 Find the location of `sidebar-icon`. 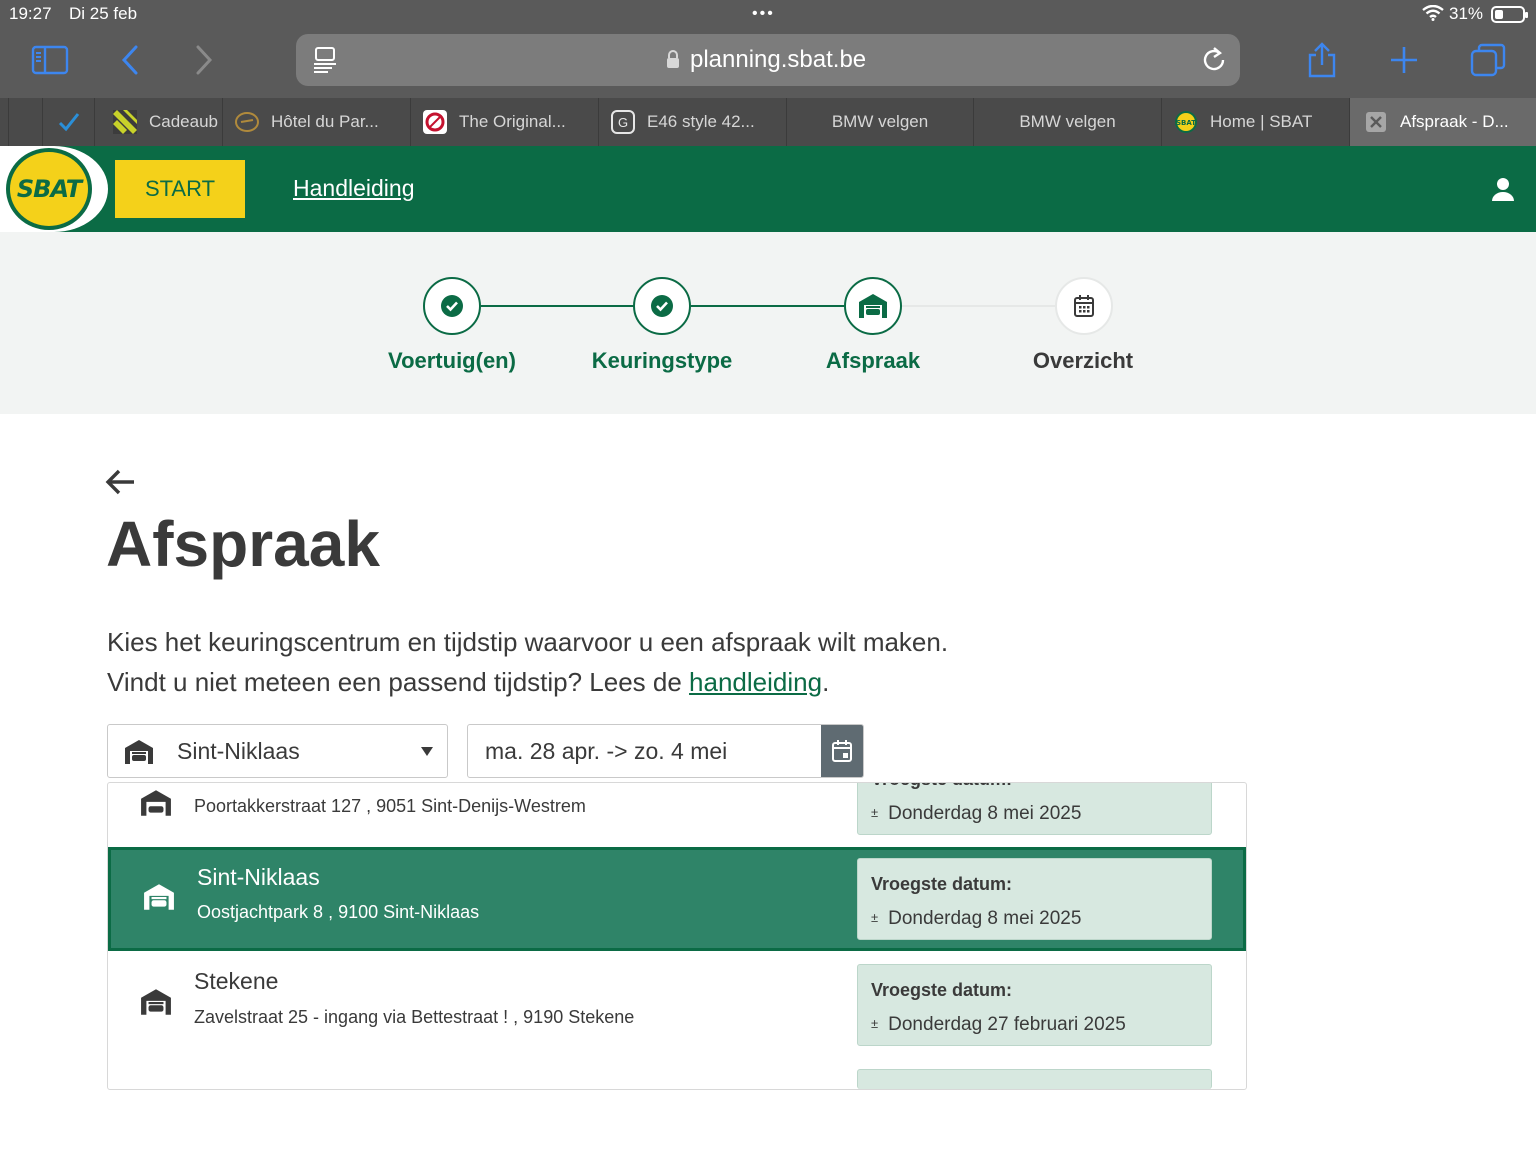

sidebar-icon is located at coordinates (50, 60).